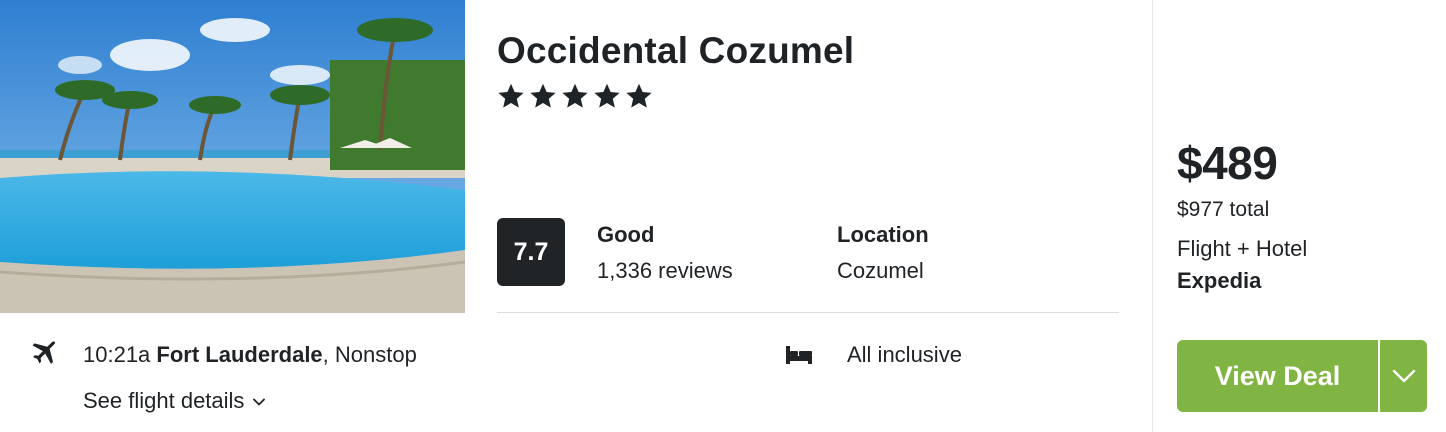  What do you see at coordinates (117, 354) in the screenshot?
I see `departure-time: 10:21a` at bounding box center [117, 354].